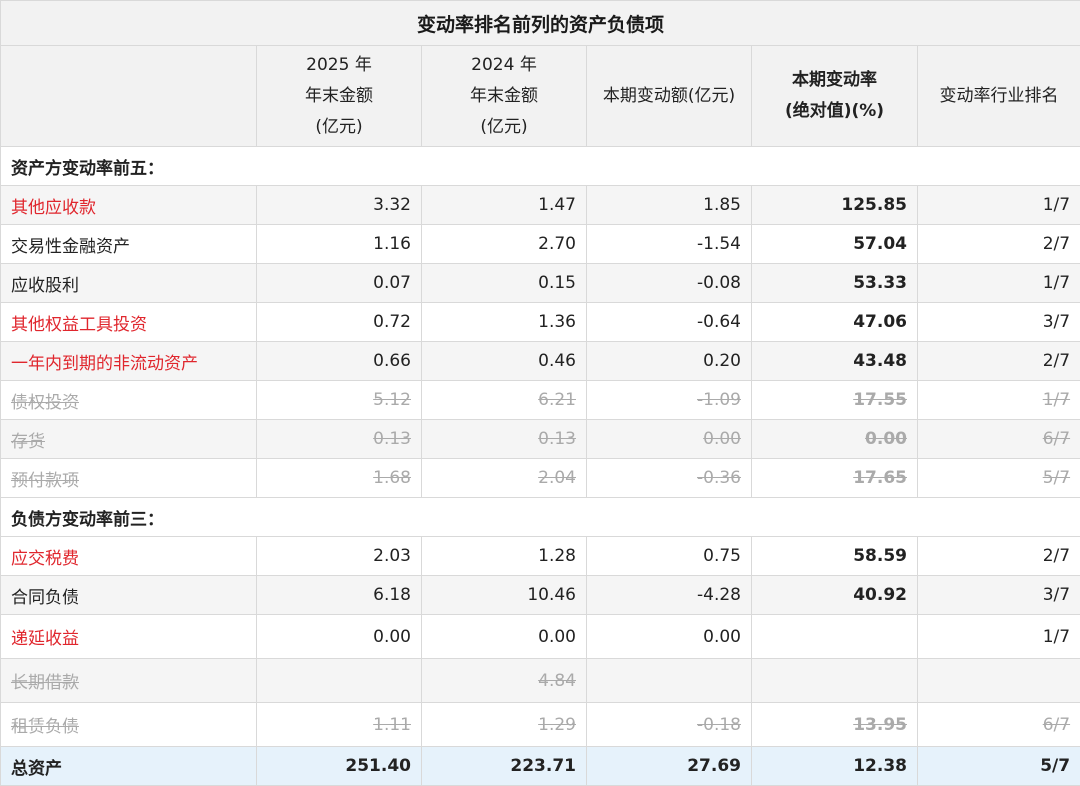 The height and width of the screenshot is (786, 1080). I want to click on row-name: 租赁负债, so click(129, 725).